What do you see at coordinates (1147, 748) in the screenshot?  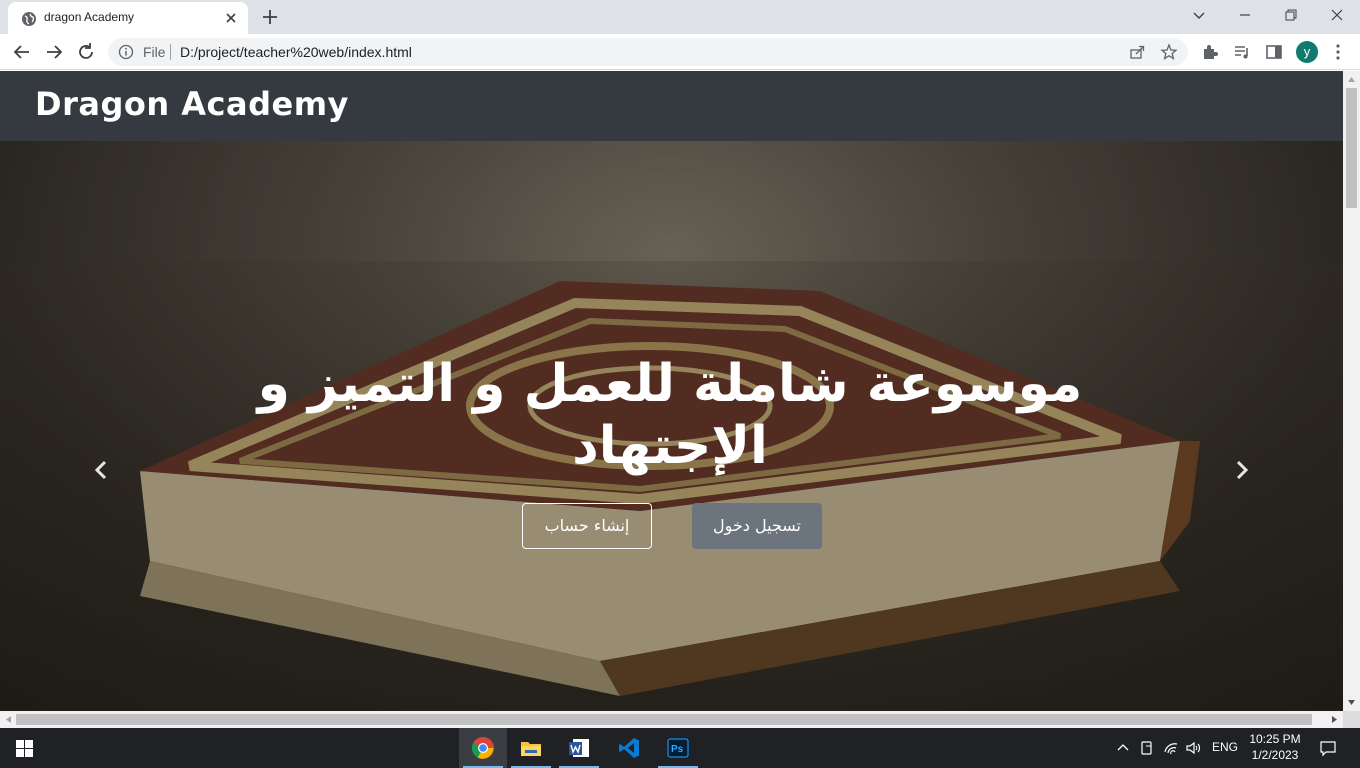 I see `device-icon` at bounding box center [1147, 748].